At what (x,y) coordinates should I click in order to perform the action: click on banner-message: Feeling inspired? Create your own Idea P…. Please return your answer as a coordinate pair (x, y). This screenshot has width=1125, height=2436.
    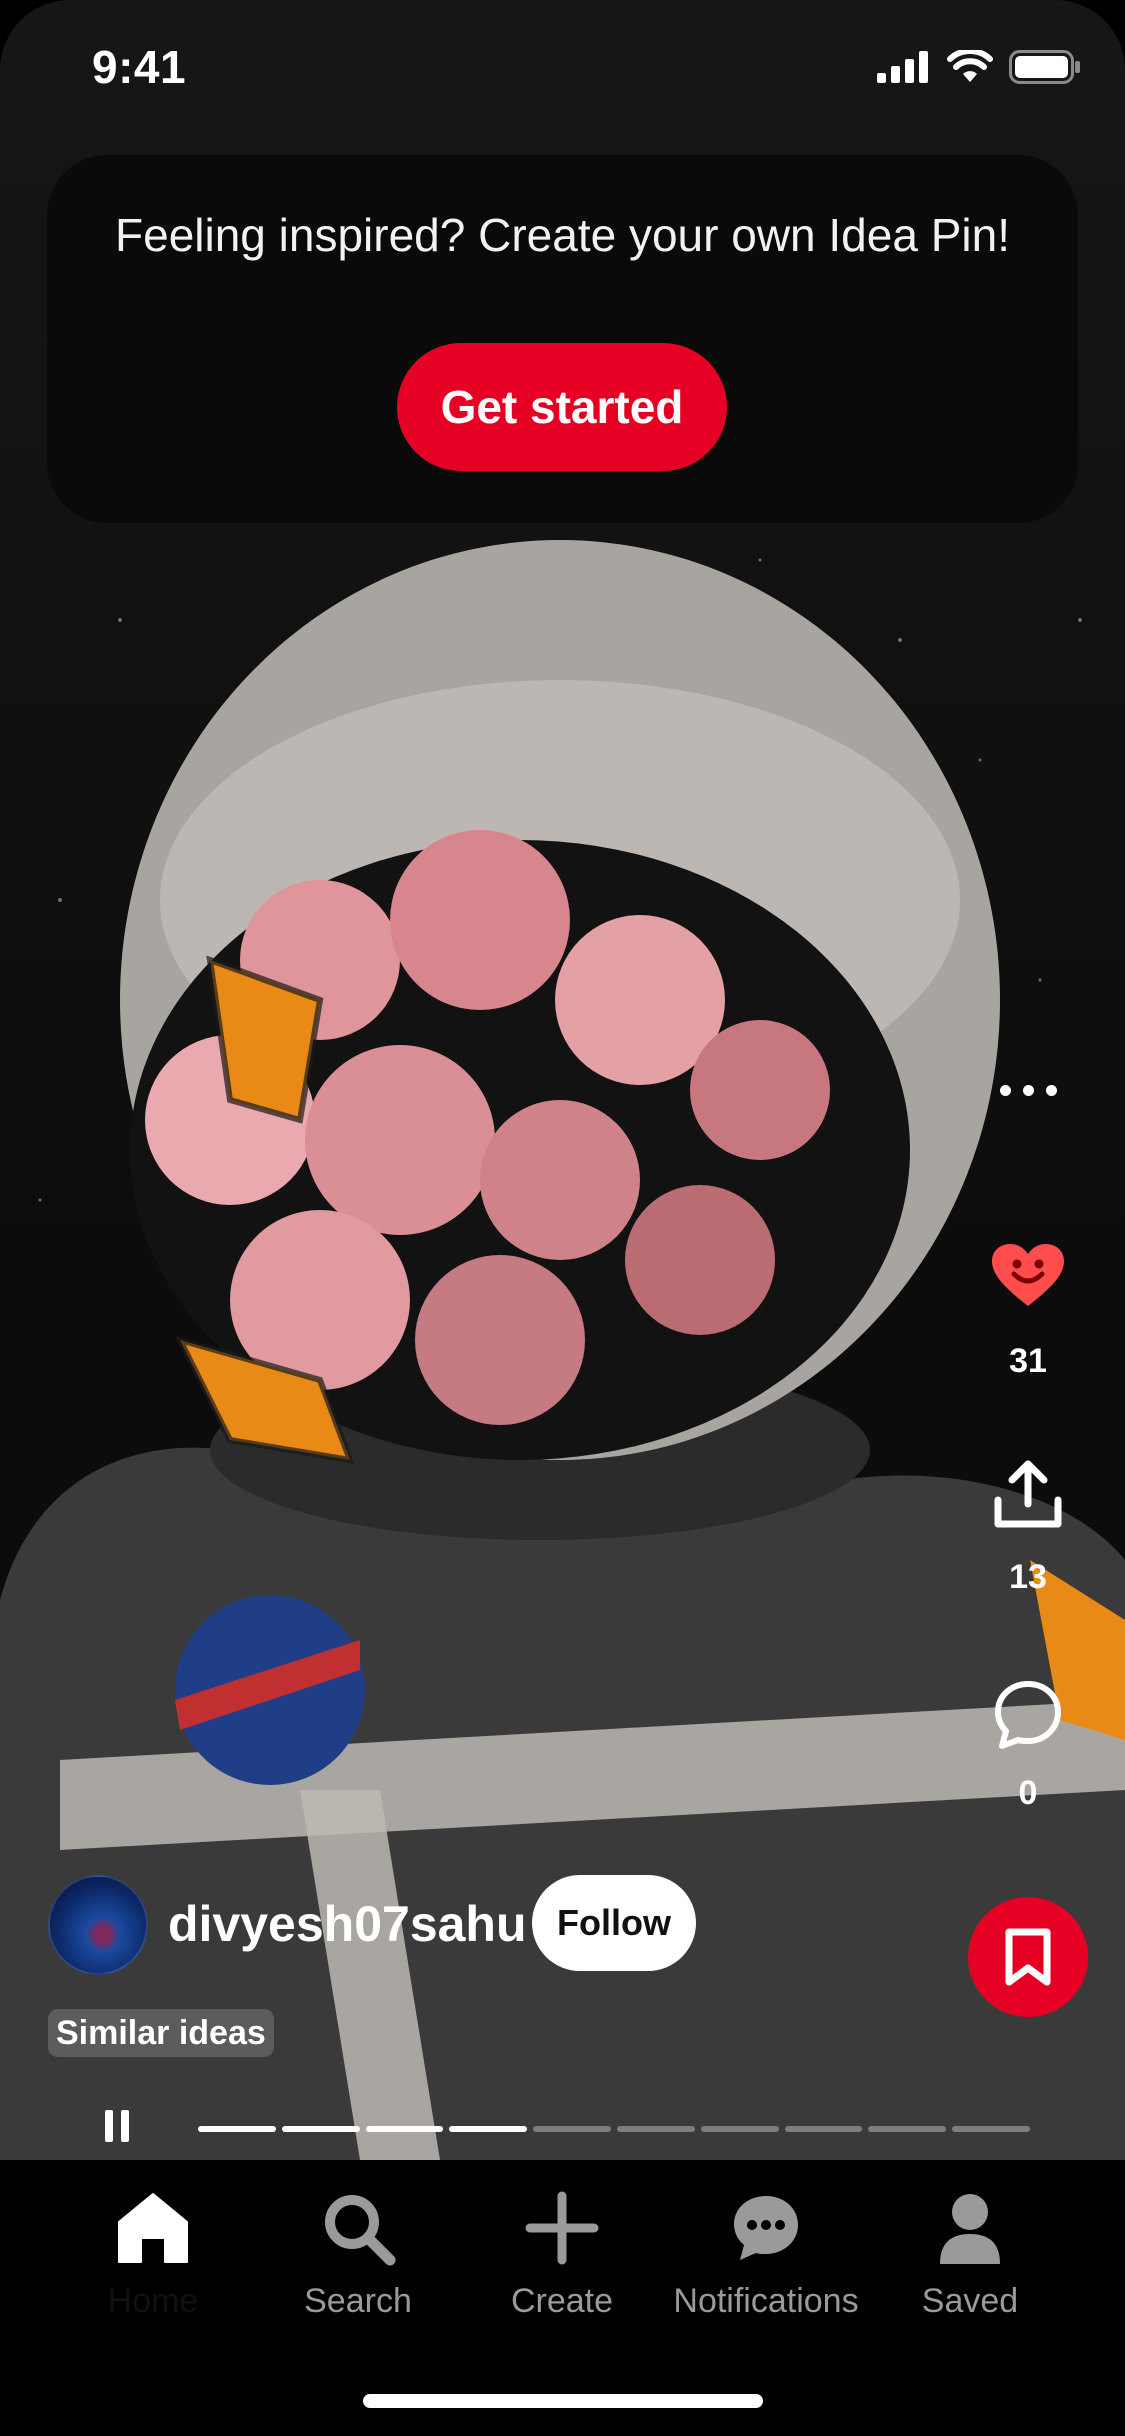
    Looking at the image, I should click on (562, 235).